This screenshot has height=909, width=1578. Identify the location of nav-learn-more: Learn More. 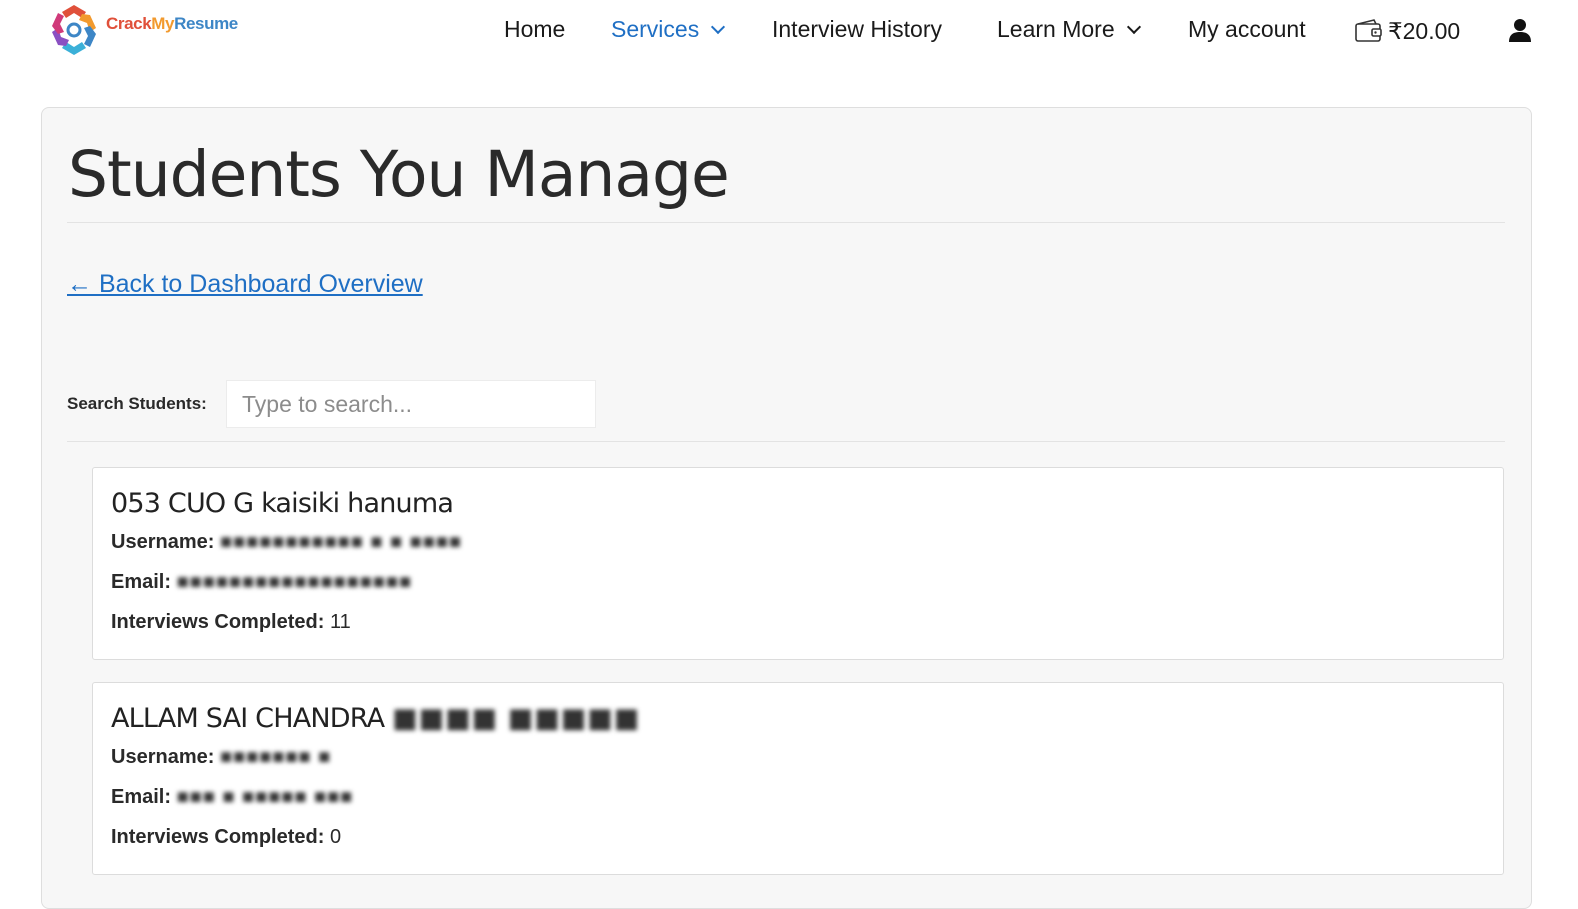
(1069, 29).